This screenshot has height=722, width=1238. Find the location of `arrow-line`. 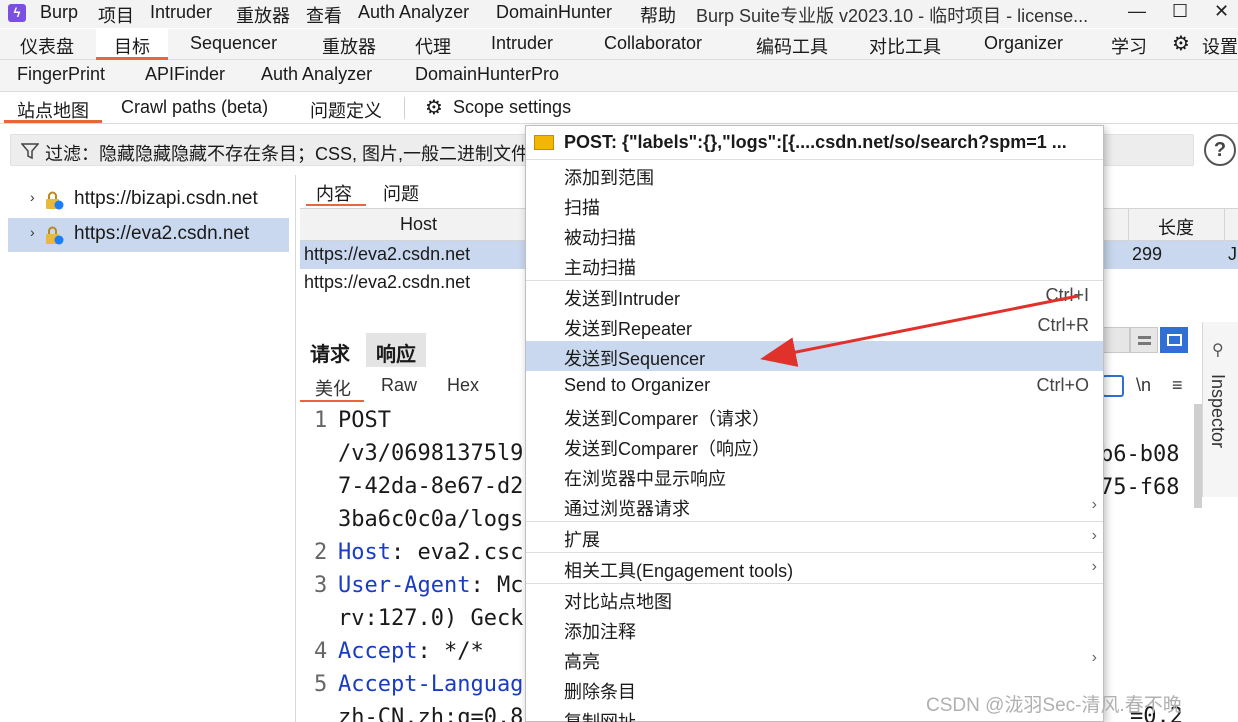

arrow-line is located at coordinates (919, 330).